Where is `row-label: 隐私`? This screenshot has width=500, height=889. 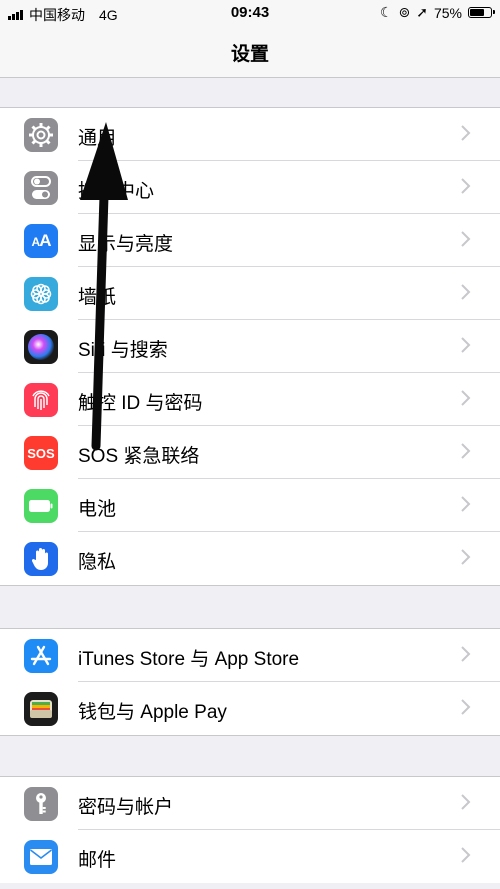 row-label: 隐私 is located at coordinates (97, 562).